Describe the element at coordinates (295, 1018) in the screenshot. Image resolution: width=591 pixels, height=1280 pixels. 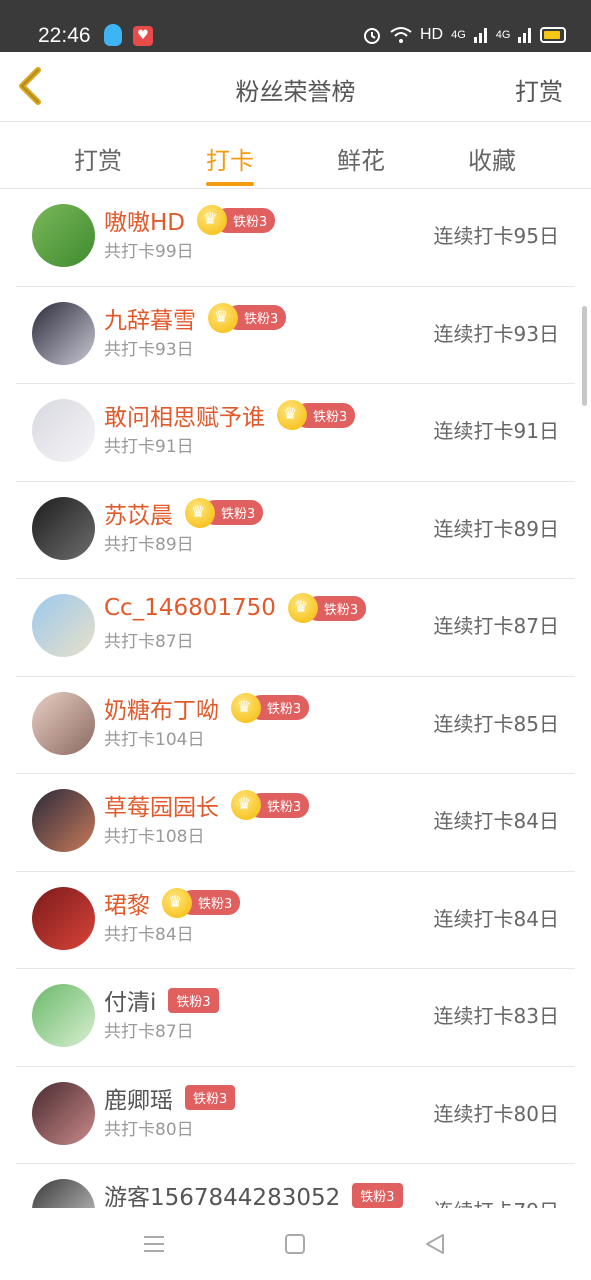
I see `list-item: 付清i 铁粉3 共打卡87日 连续打卡83日` at that location.